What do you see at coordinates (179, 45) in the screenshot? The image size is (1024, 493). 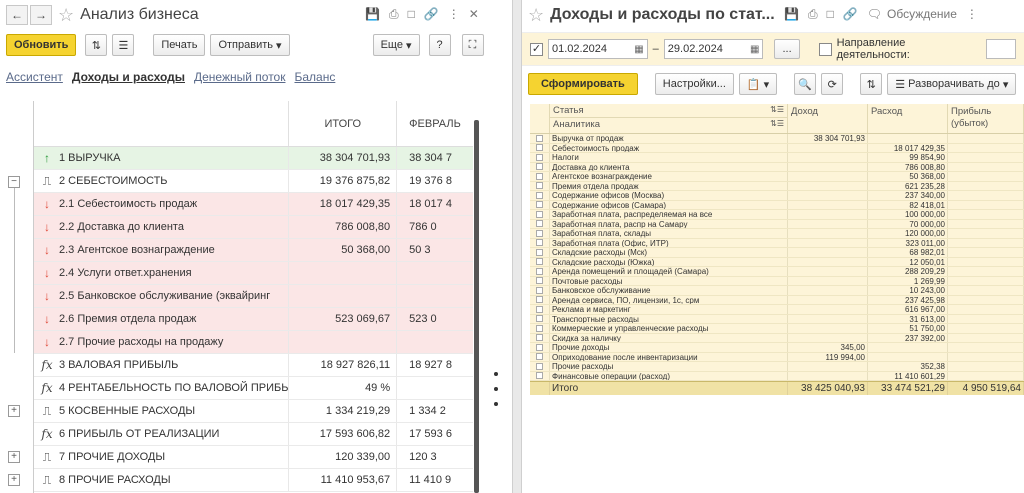 I see `print-button: Печать` at bounding box center [179, 45].